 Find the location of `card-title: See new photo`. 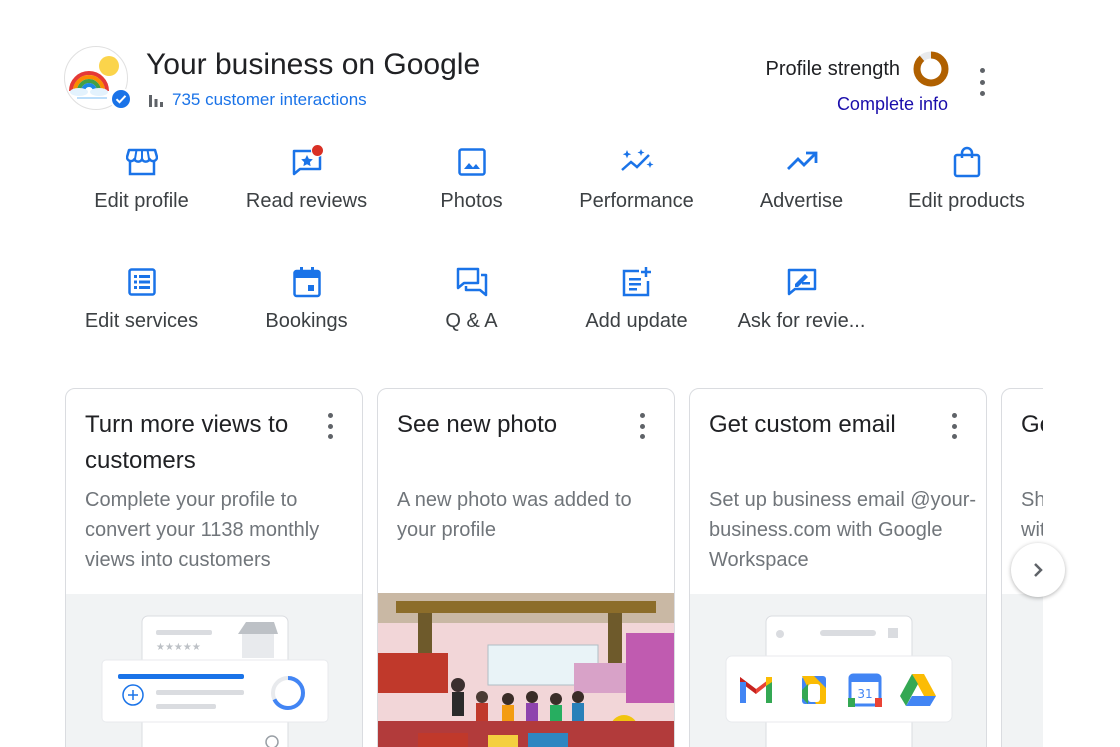

card-title: See new photo is located at coordinates (477, 424).